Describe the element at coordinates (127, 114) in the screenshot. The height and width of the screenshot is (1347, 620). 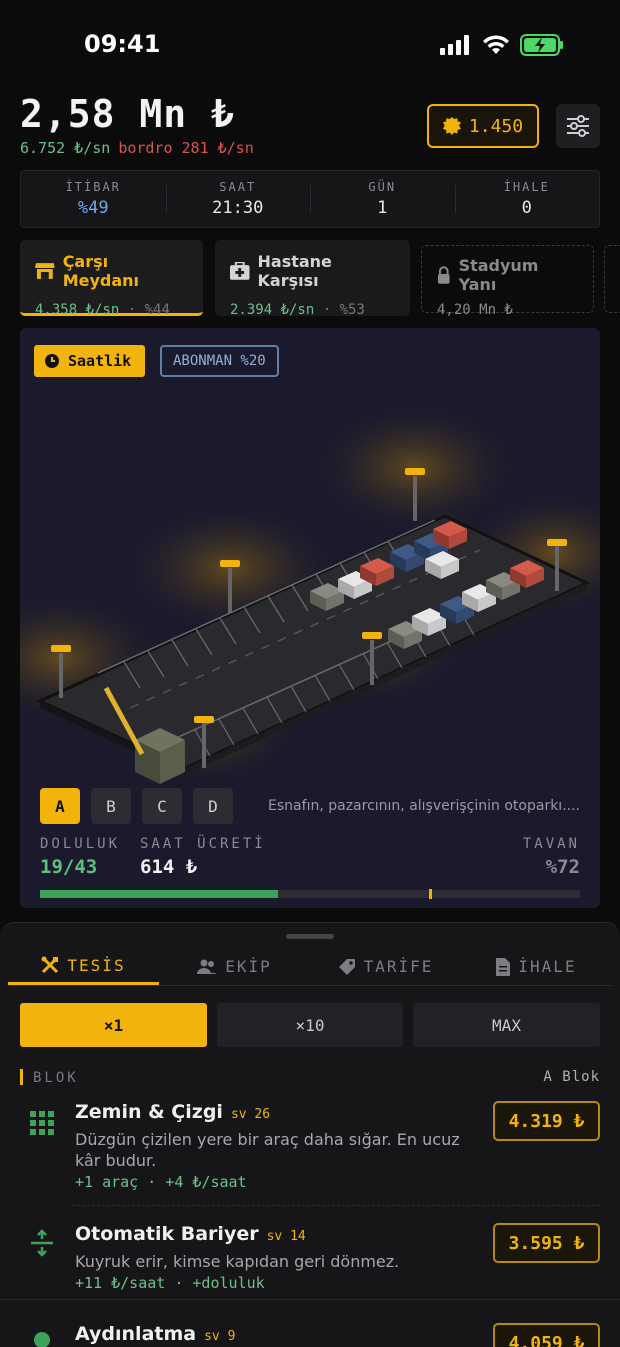
I see `balance: 2,58 Mn ₺` at that location.